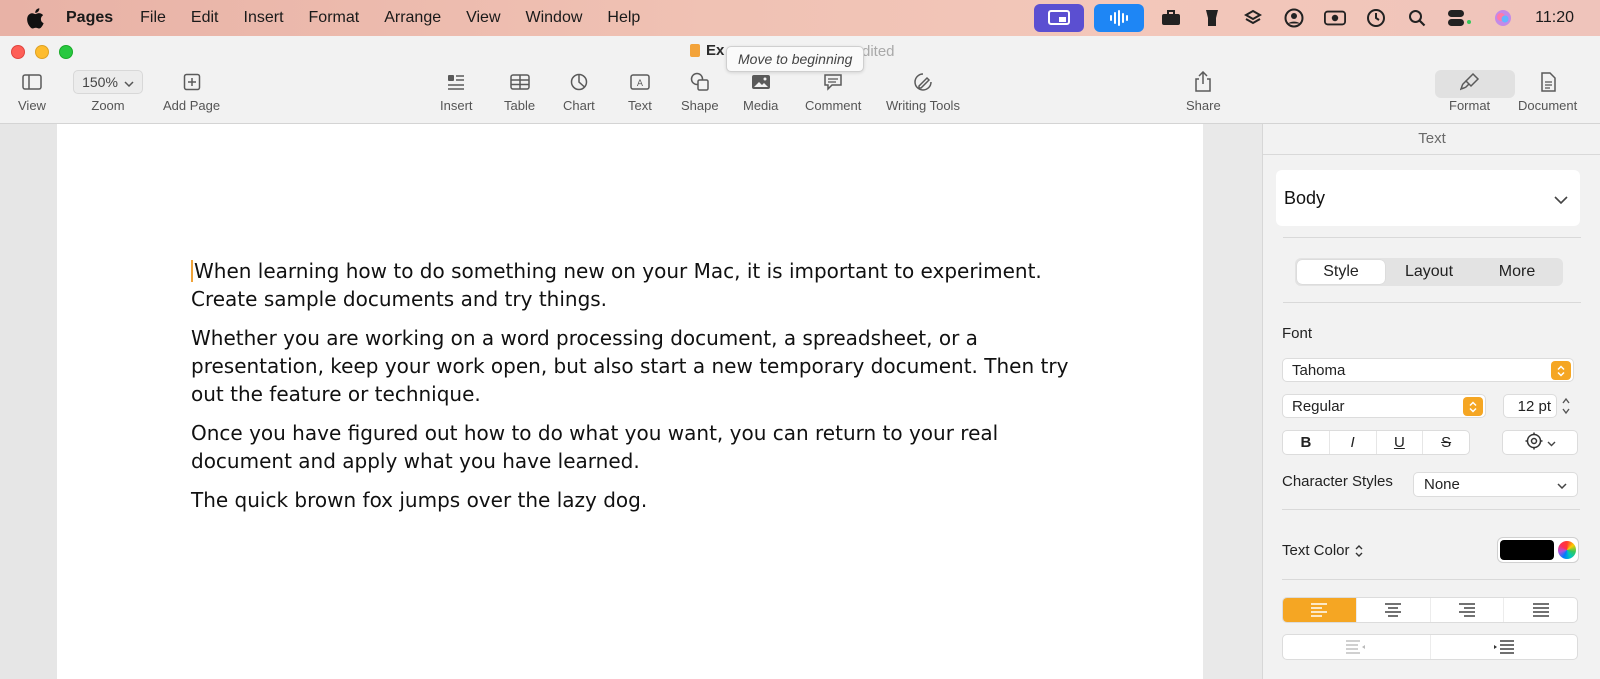 This screenshot has height=679, width=1600. I want to click on time-machine-icon, so click(1376, 18).